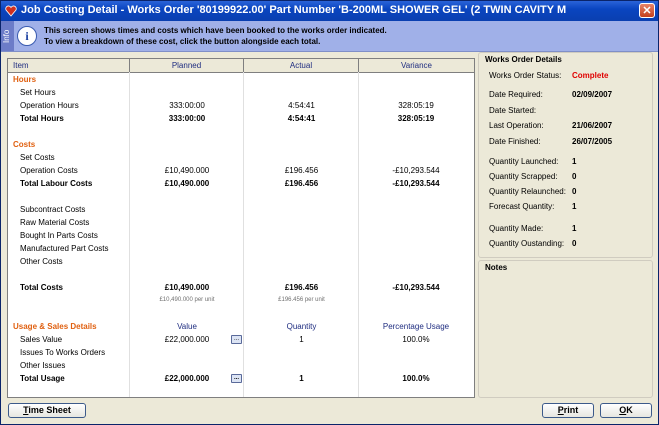 The width and height of the screenshot is (659, 425). I want to click on table-row-total: Total Hours 333:00:00 4:54:41 328:05:19, so click(241, 118).